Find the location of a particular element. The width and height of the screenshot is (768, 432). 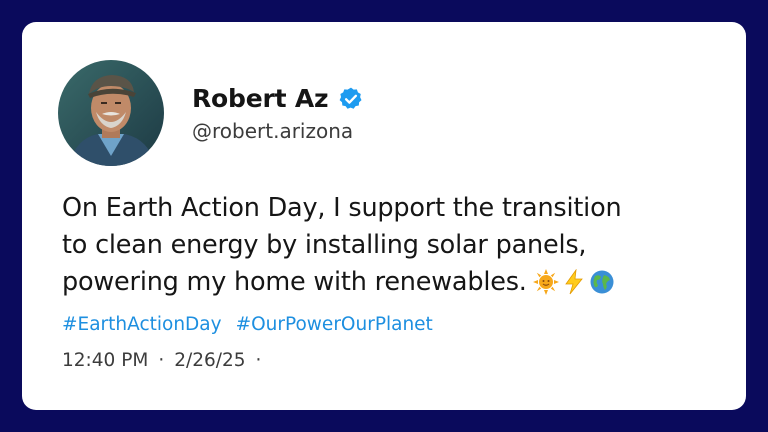

author-handle: @robert.arizona is located at coordinates (272, 131).